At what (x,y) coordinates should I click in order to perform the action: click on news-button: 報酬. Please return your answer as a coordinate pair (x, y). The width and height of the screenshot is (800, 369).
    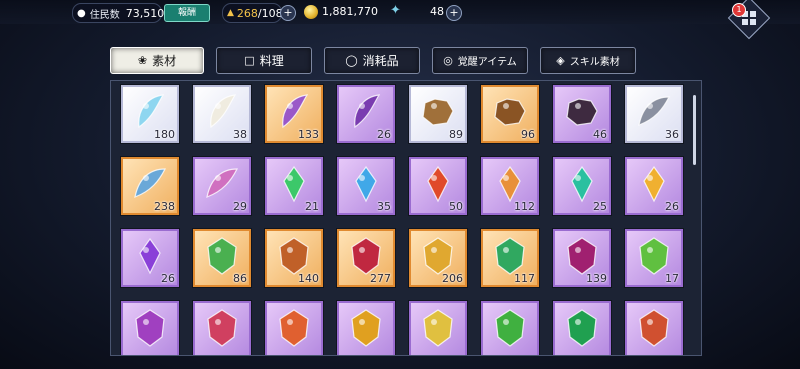
    Looking at the image, I should click on (187, 13).